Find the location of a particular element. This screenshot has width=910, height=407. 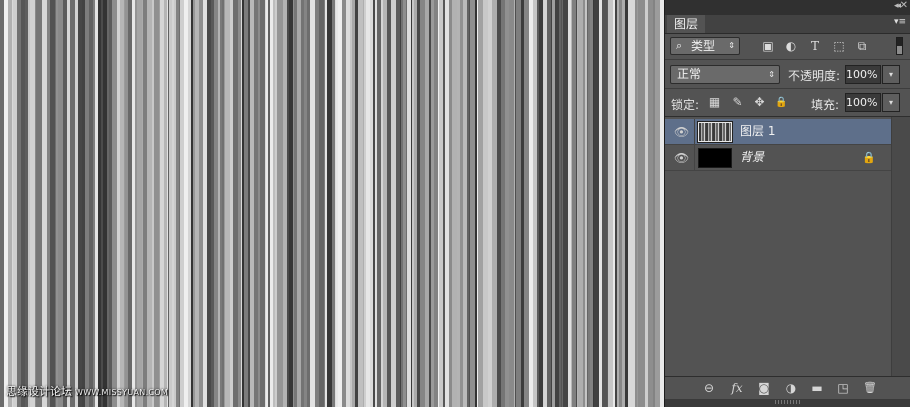

layer-name: 图层 1 is located at coordinates (757, 131).